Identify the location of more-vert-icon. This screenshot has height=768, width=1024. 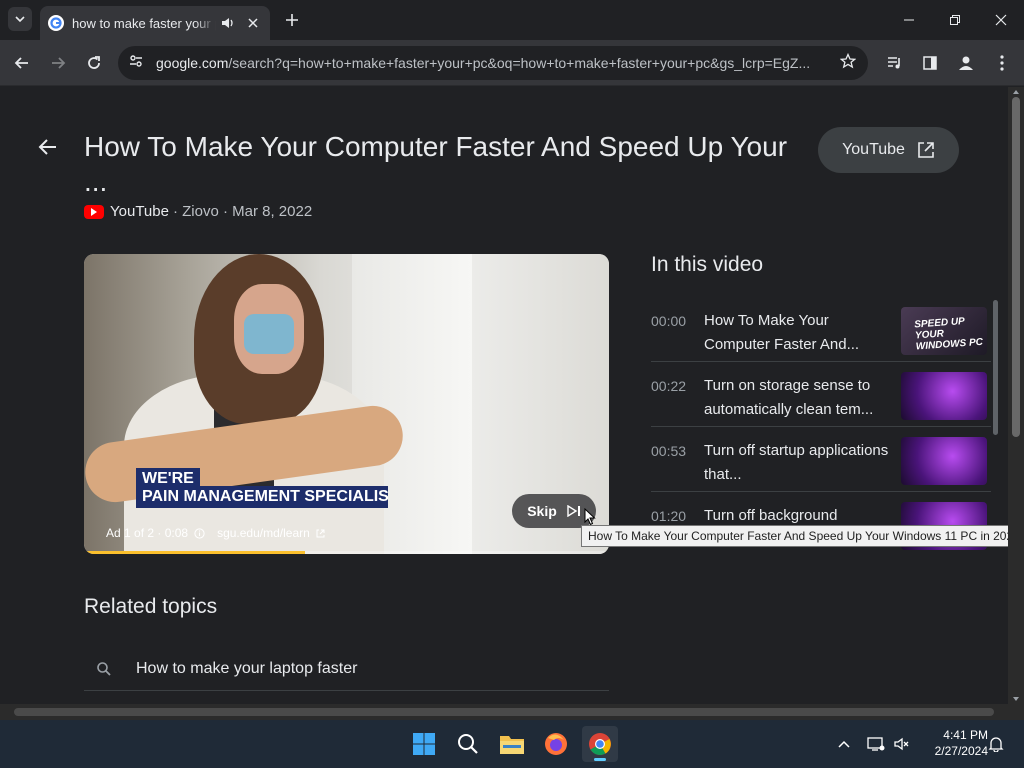
(1002, 63).